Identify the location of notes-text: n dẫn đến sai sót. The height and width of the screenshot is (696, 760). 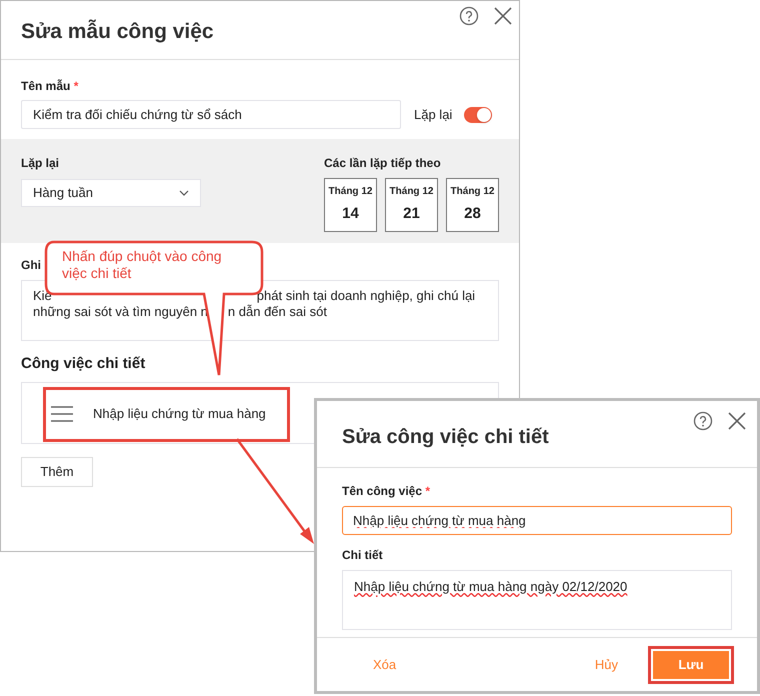
(277, 312).